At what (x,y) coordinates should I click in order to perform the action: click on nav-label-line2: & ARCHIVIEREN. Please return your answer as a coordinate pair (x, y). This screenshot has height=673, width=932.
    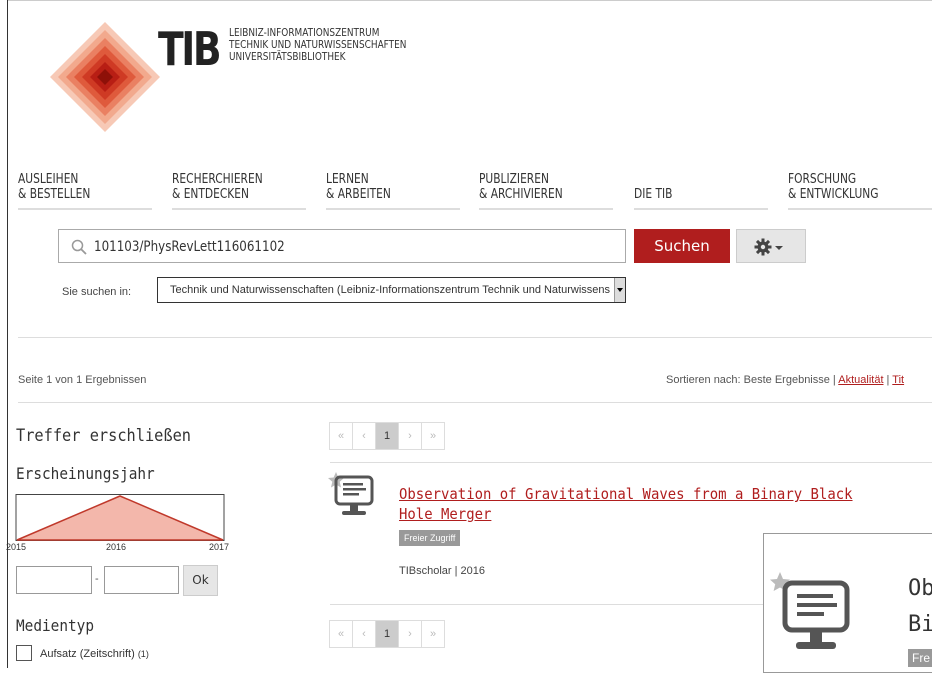
    Looking at the image, I should click on (521, 194).